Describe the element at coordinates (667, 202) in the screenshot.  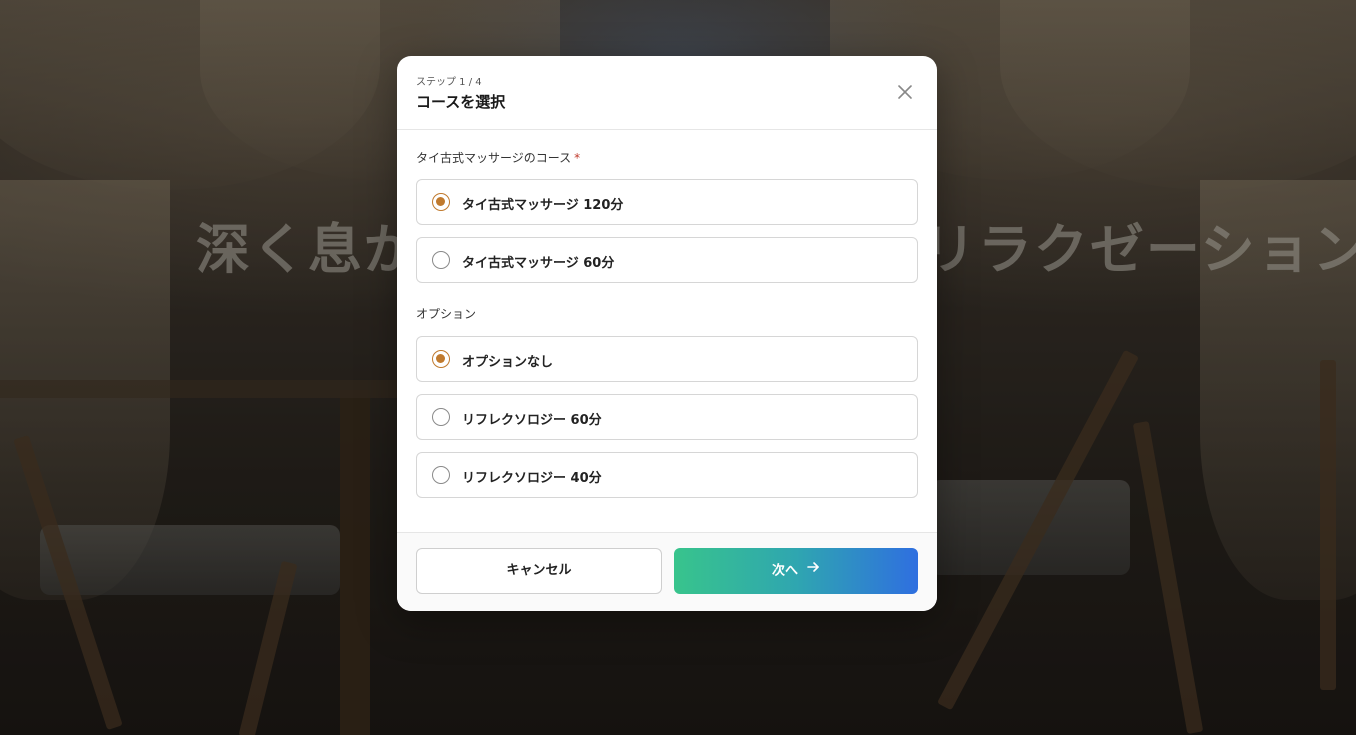
I see `course-option-thai-120: タイ古式マッサージ 120分` at that location.